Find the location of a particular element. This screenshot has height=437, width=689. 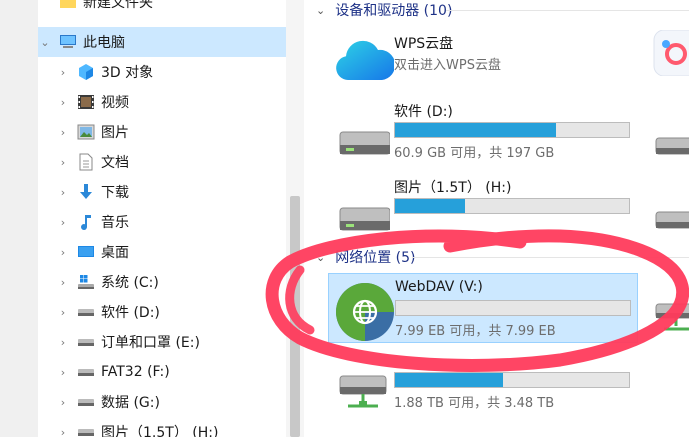

nav-item-label: 图片 is located at coordinates (115, 133).